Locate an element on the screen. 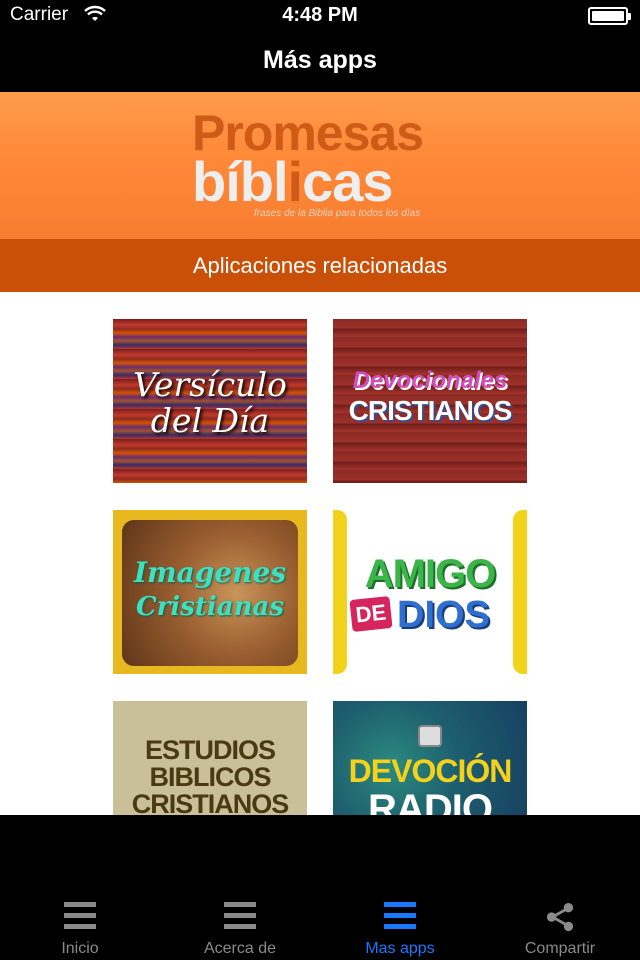  app-tile-devocionales-cristianos: Devocionales CRISTIANOS is located at coordinates (430, 401).